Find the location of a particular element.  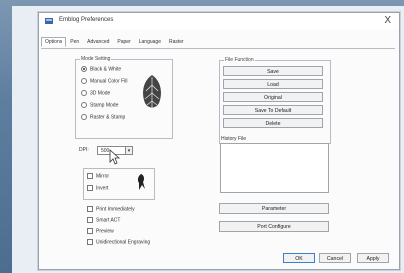

parameter-button: Parameter is located at coordinates (274, 208).